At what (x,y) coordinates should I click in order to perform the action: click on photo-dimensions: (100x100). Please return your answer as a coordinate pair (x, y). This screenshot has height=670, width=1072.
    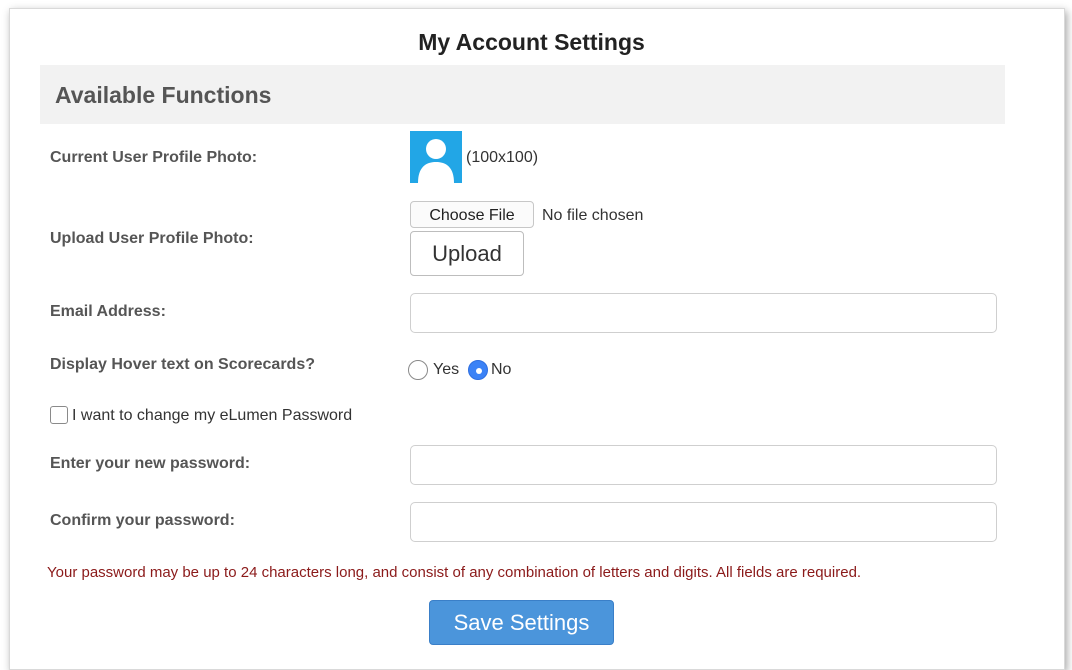
    Looking at the image, I should click on (502, 157).